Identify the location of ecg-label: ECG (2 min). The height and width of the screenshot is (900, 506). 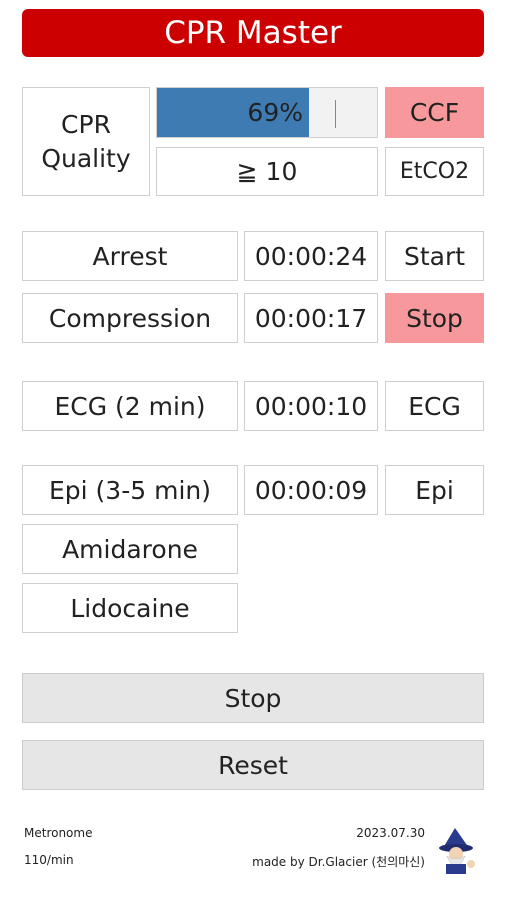
(130, 406).